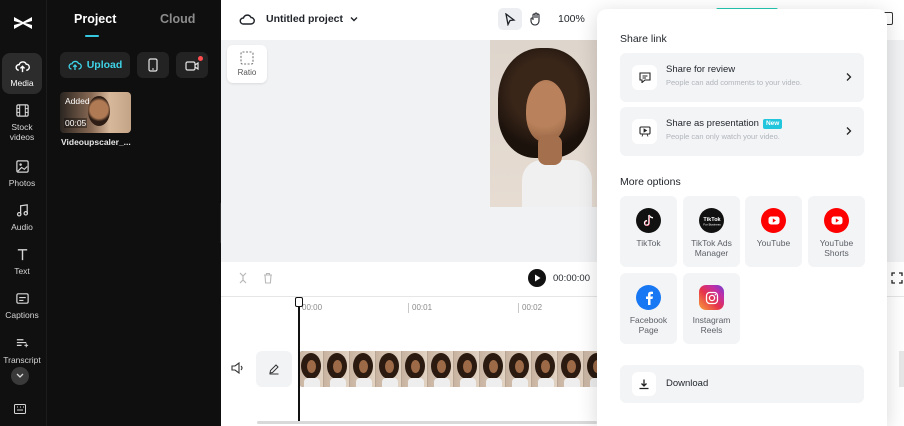  What do you see at coordinates (22, 73) in the screenshot?
I see `sidebar-item-media: Media` at bounding box center [22, 73].